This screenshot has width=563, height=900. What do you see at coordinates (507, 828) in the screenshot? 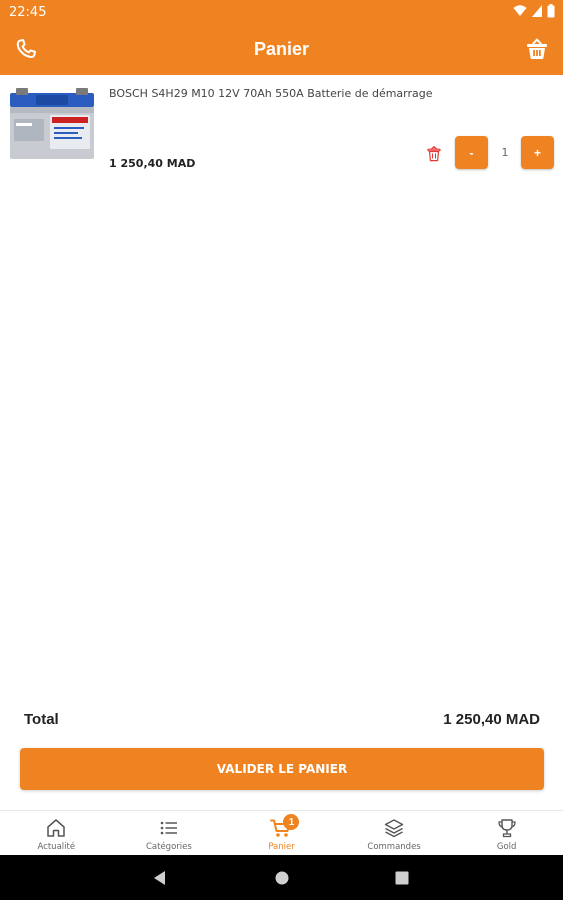
I see `trophy-icon` at bounding box center [507, 828].